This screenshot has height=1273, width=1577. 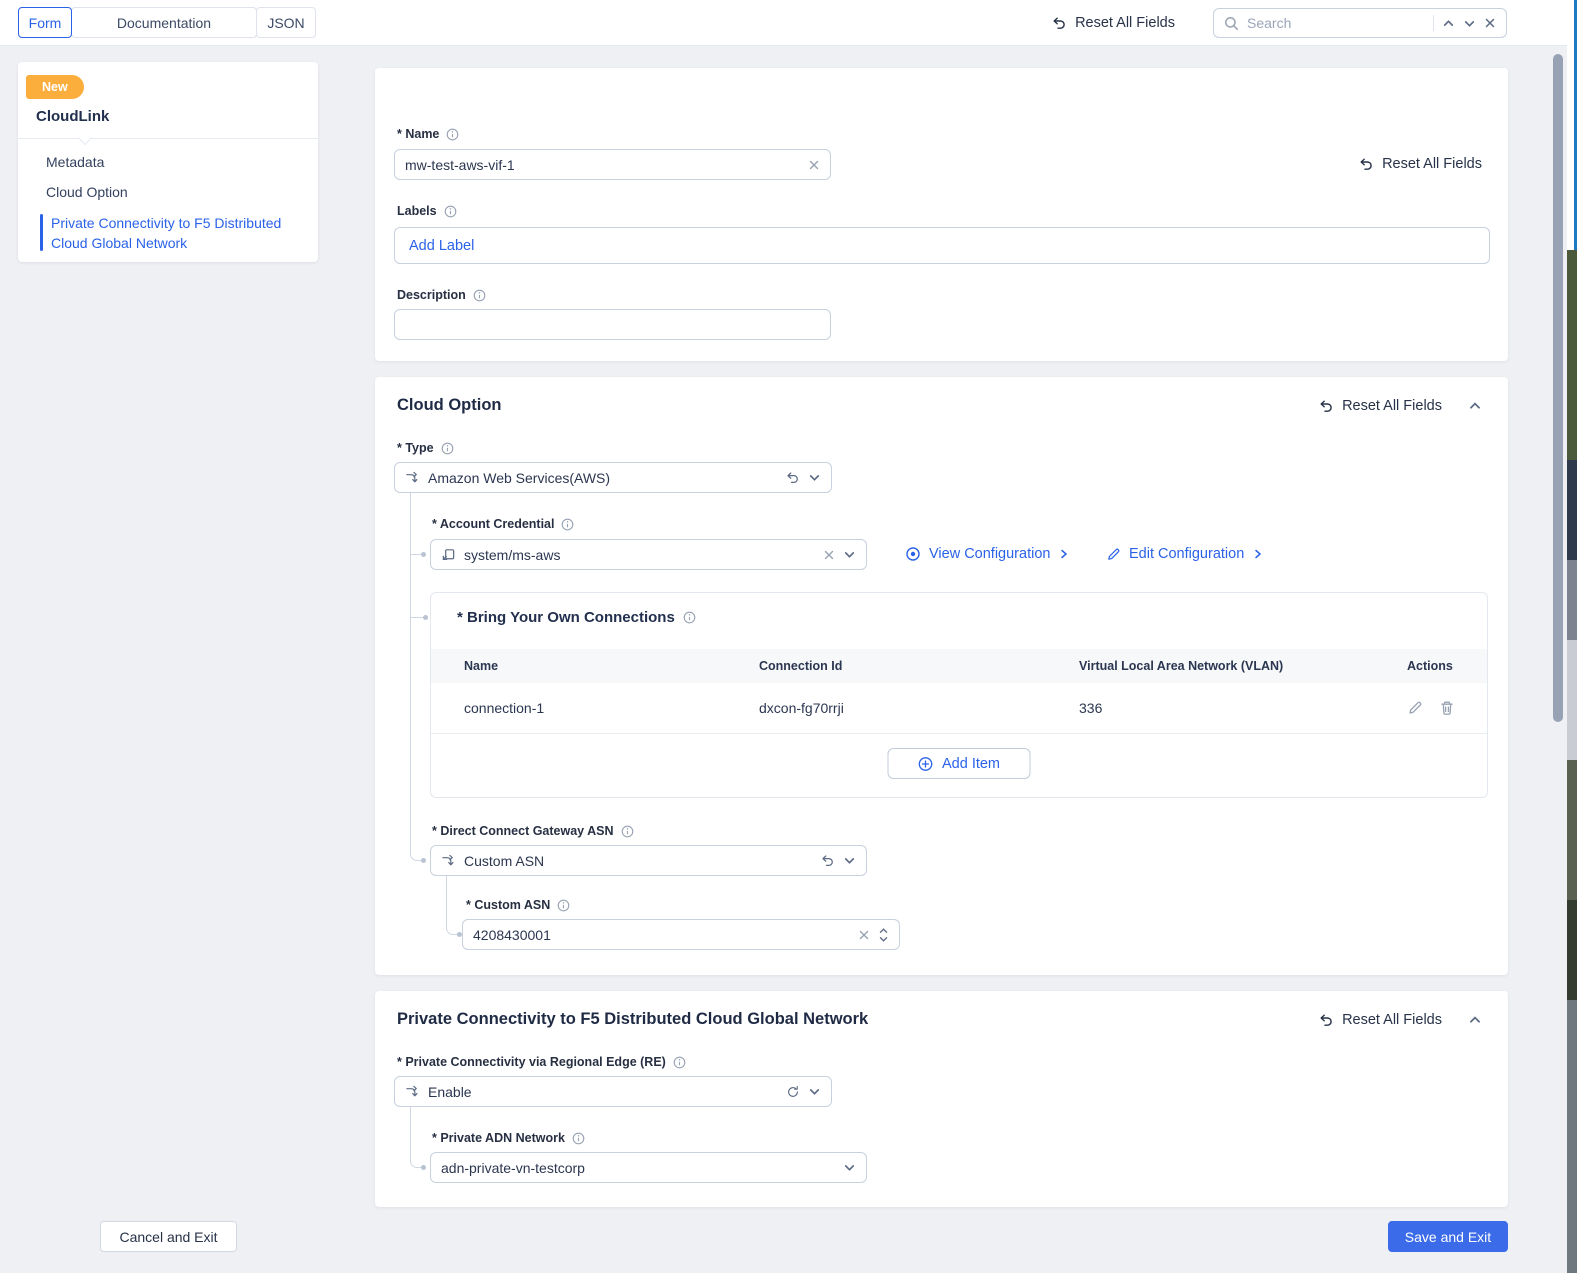 I want to click on private-adn-network-select: adn-private-vn-testcorp, so click(x=648, y=1167).